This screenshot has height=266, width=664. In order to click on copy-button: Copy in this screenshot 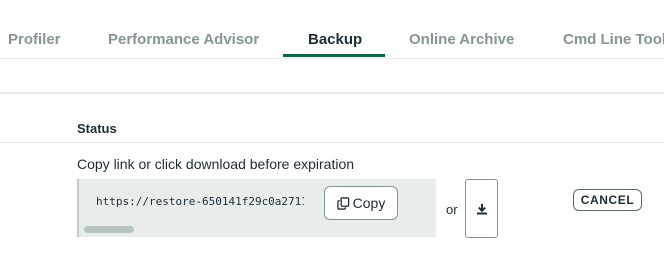, I will do `click(361, 203)`.